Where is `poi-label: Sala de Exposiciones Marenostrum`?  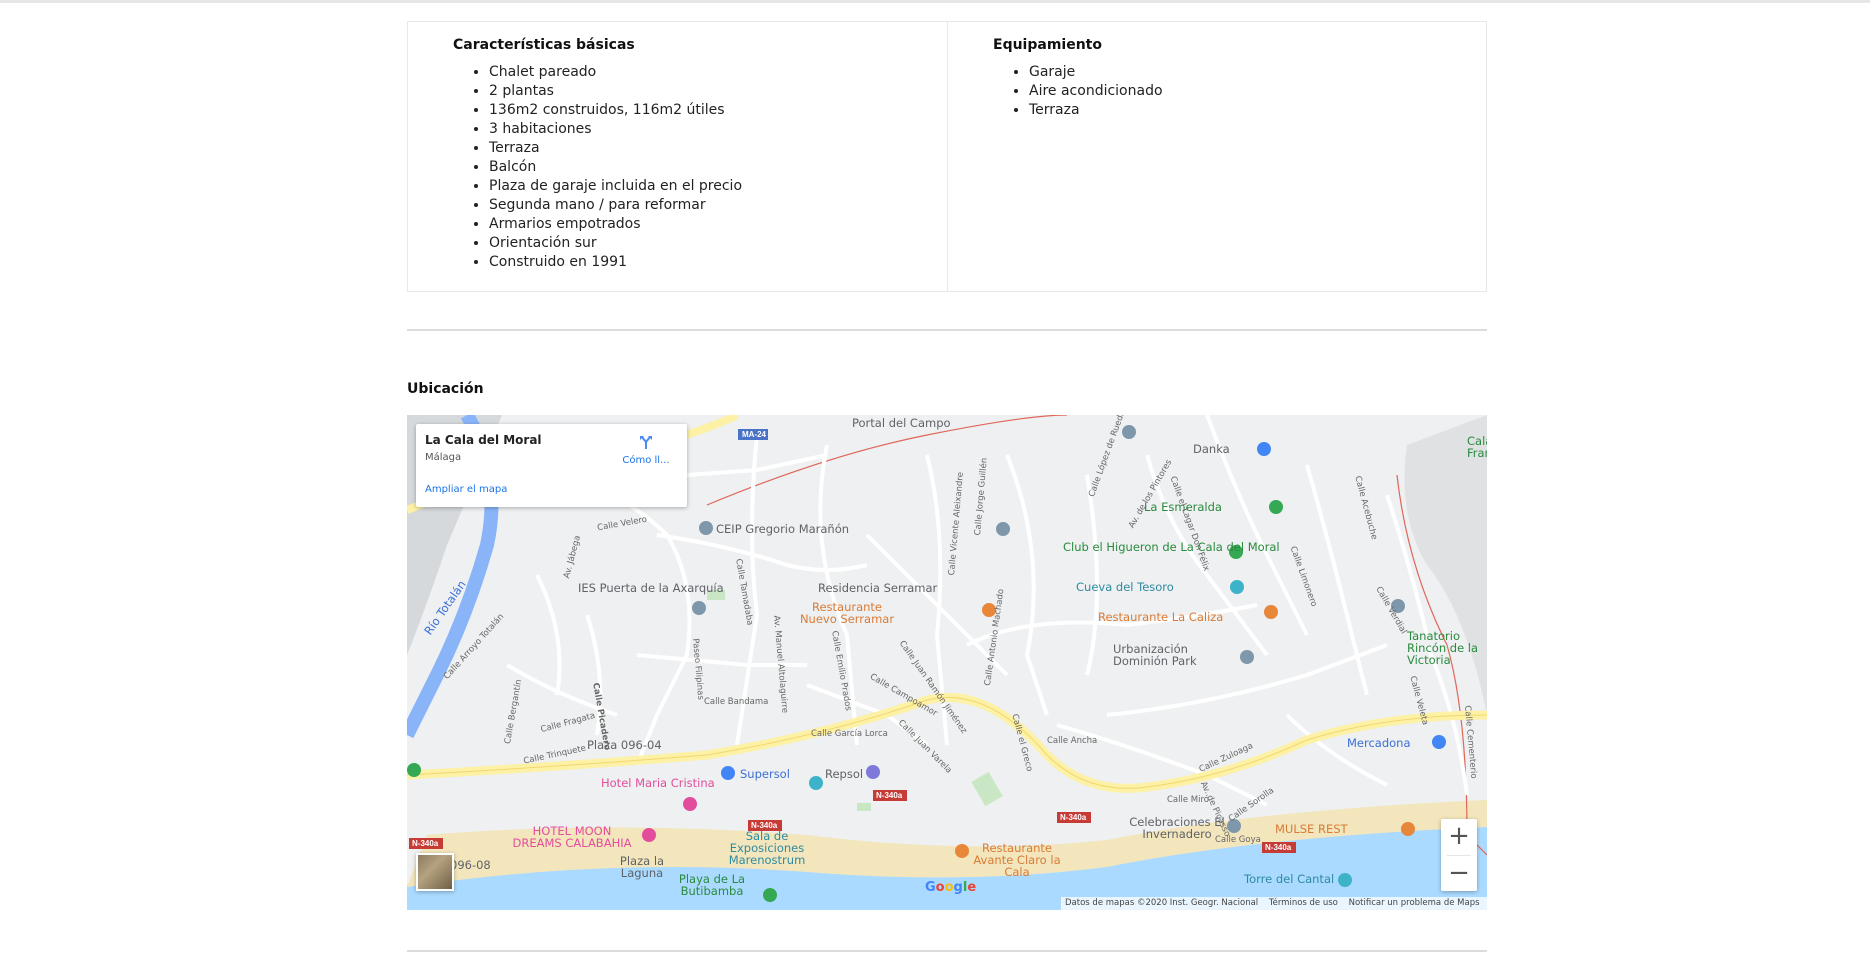
poi-label: Sala de Exposiciones Marenostrum is located at coordinates (767, 848).